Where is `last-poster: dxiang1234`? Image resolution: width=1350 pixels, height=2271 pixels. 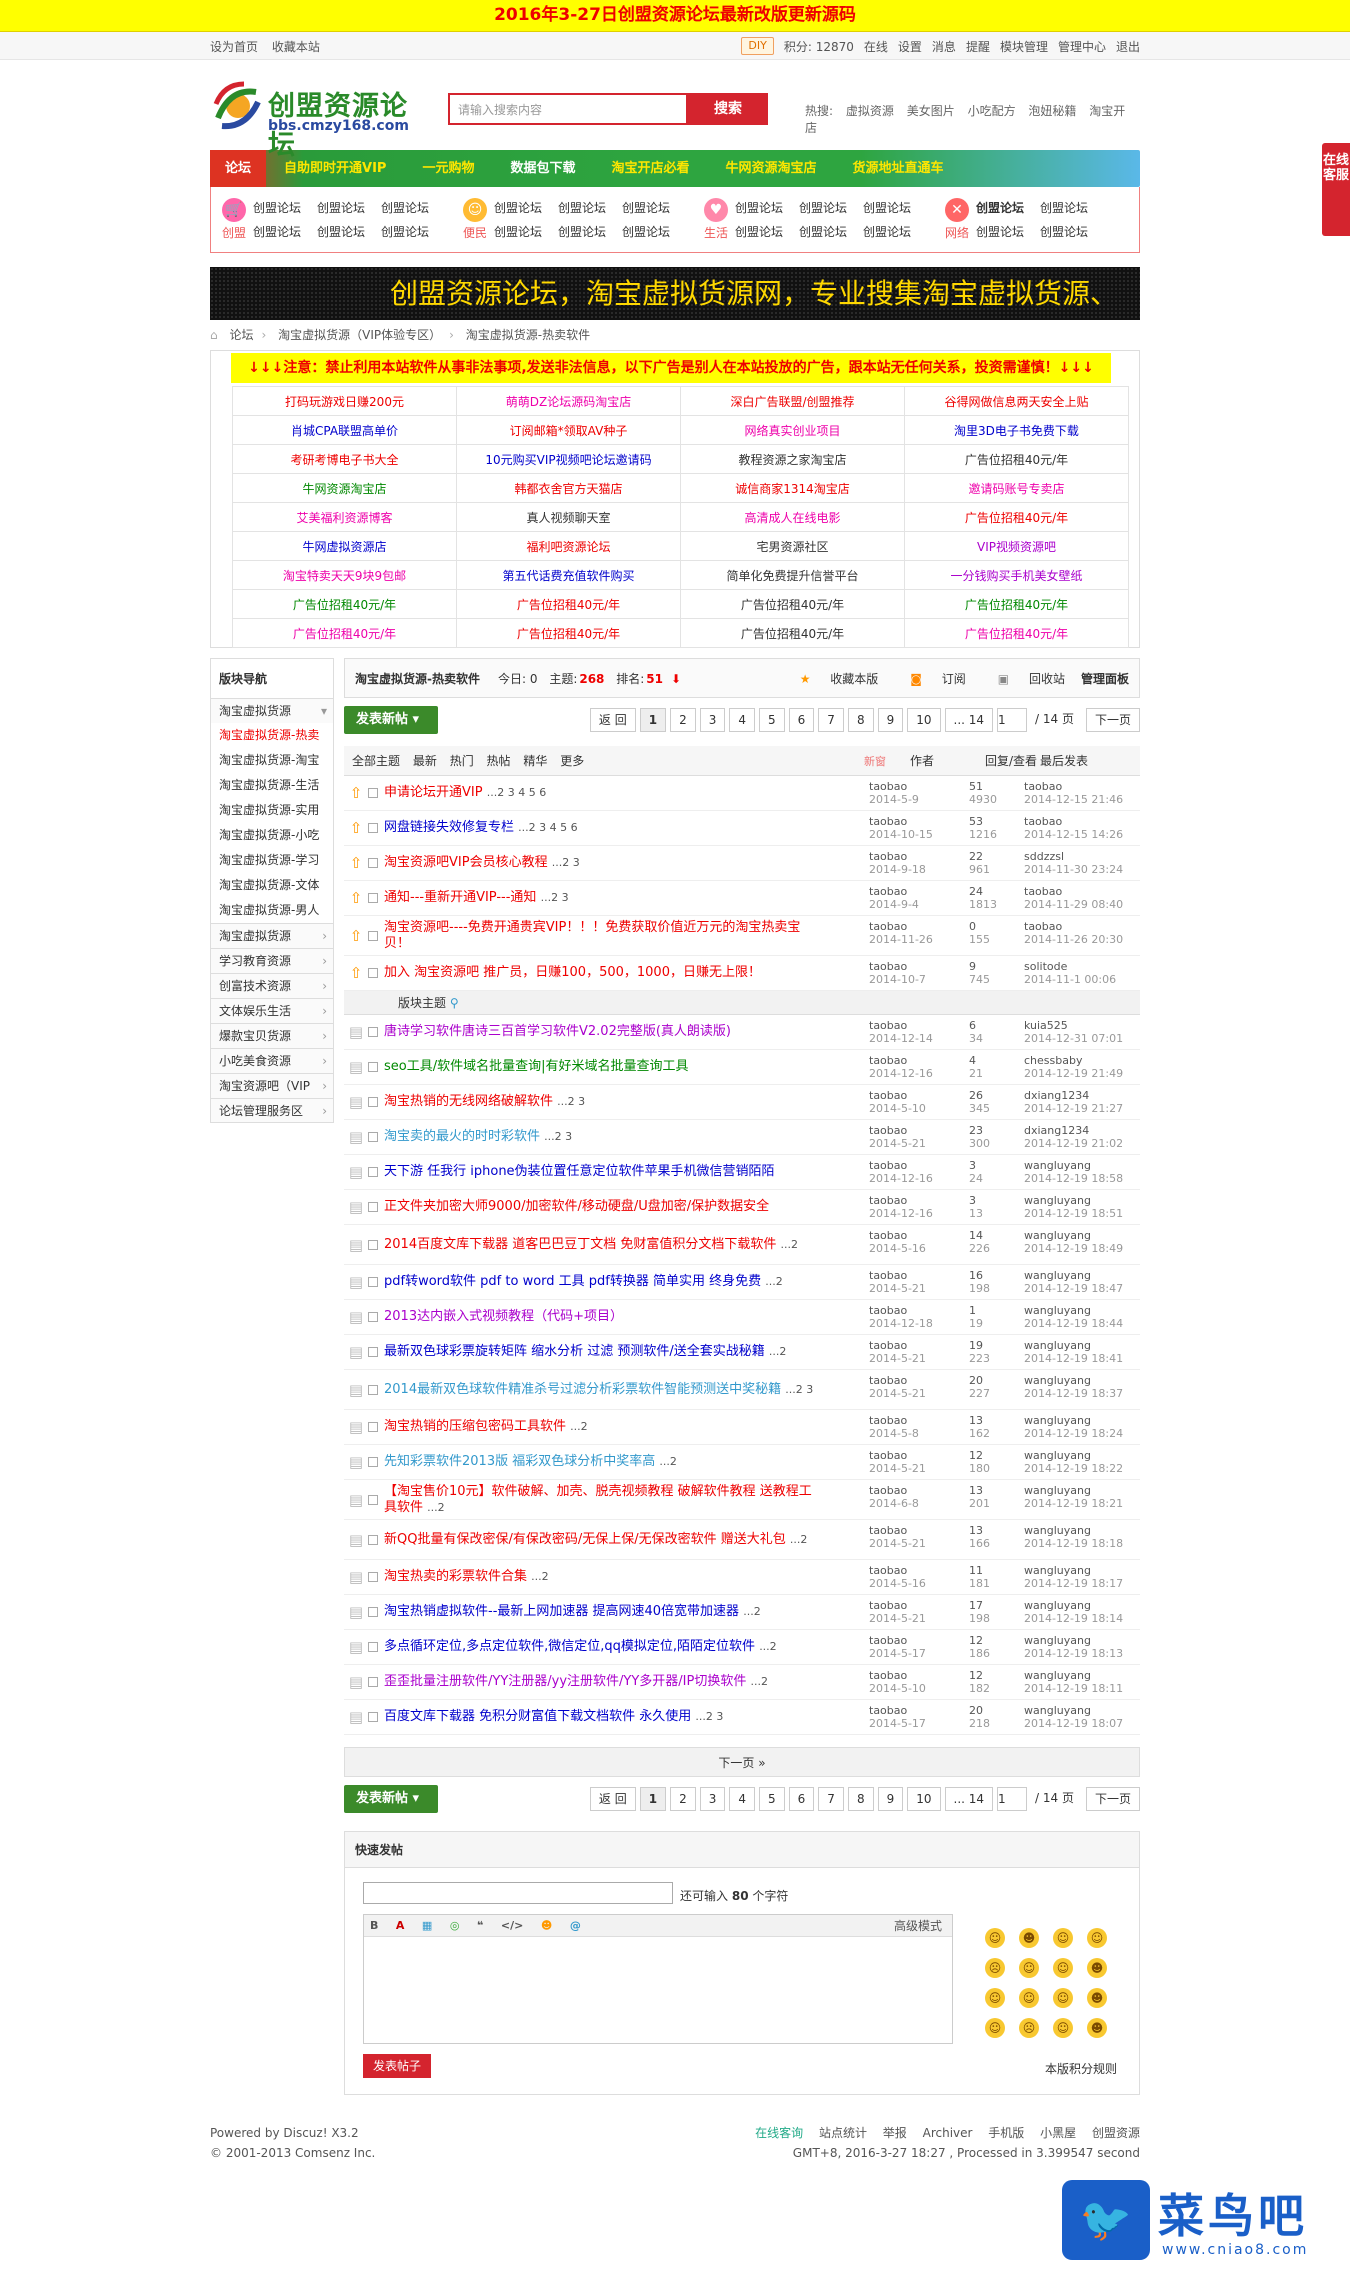 last-poster: dxiang1234 is located at coordinates (1056, 1095).